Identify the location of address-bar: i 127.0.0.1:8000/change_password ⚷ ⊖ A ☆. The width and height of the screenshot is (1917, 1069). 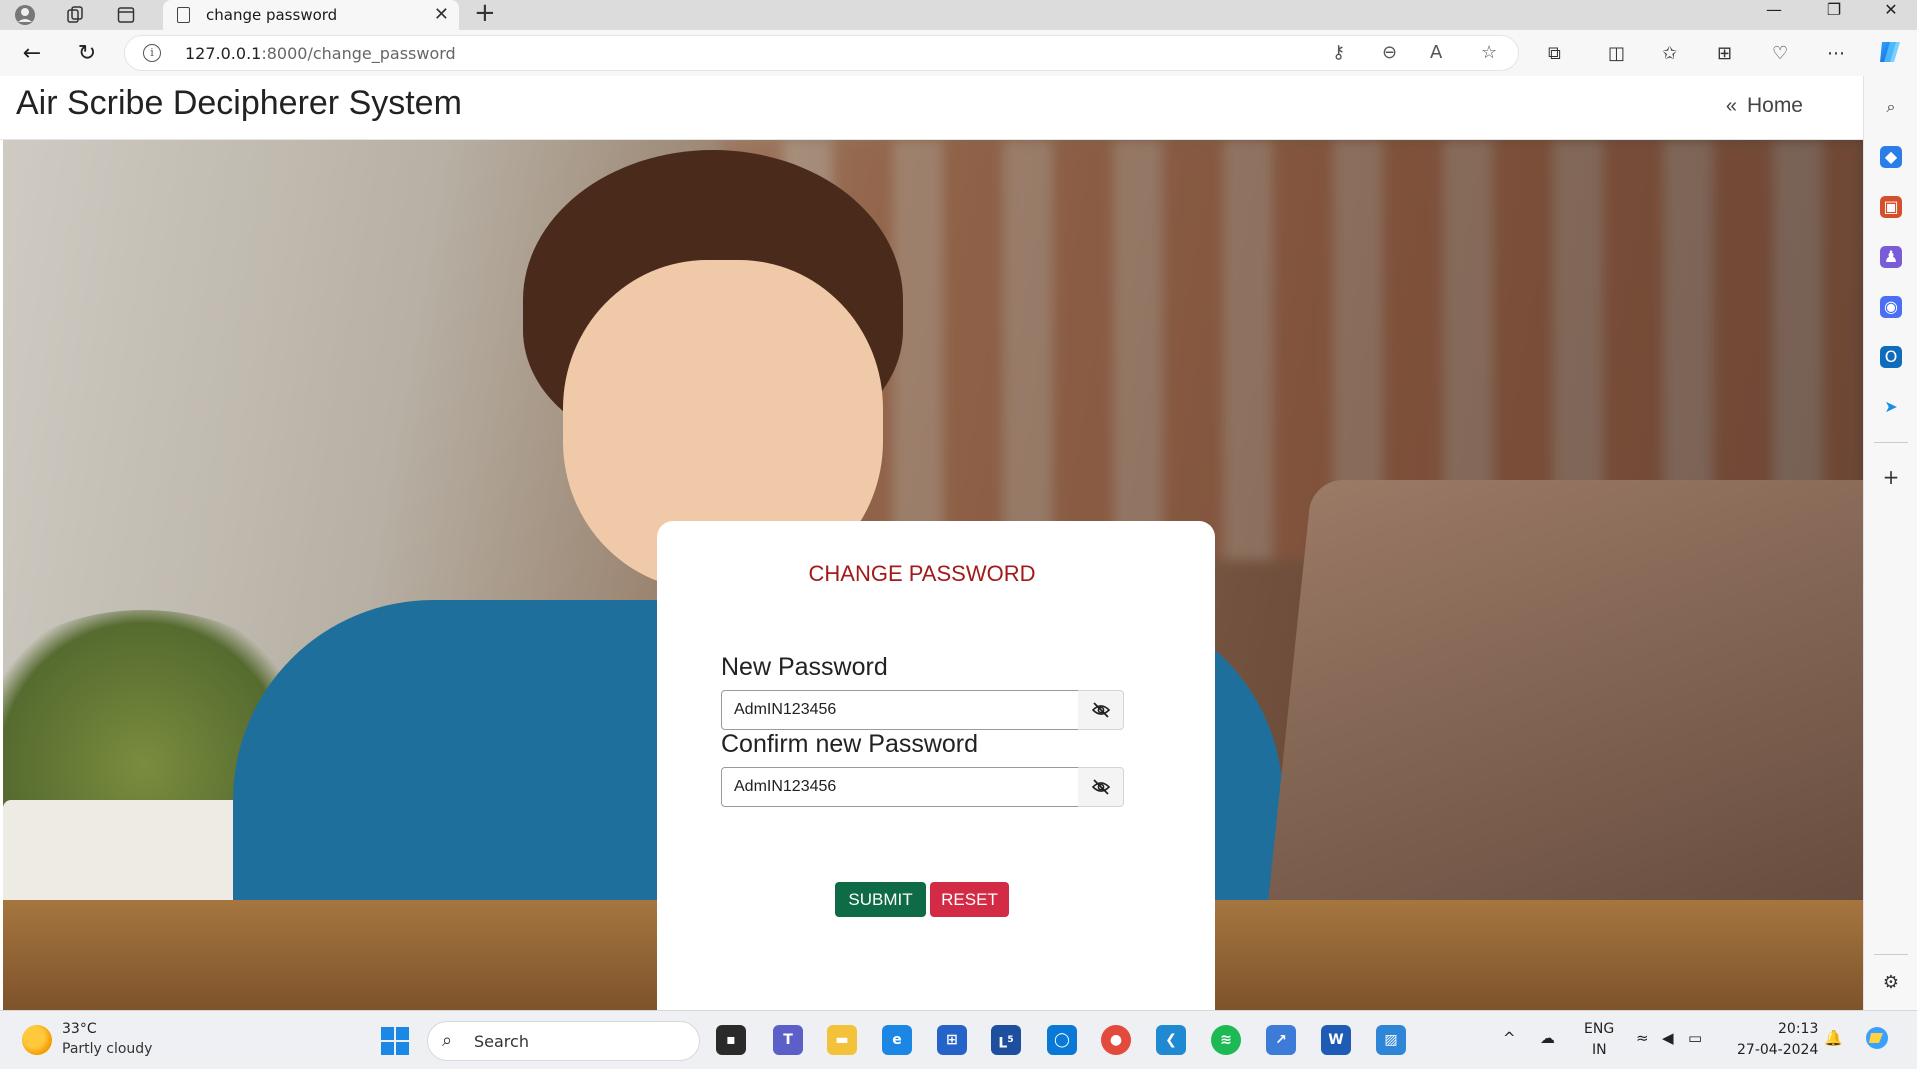
(821, 53).